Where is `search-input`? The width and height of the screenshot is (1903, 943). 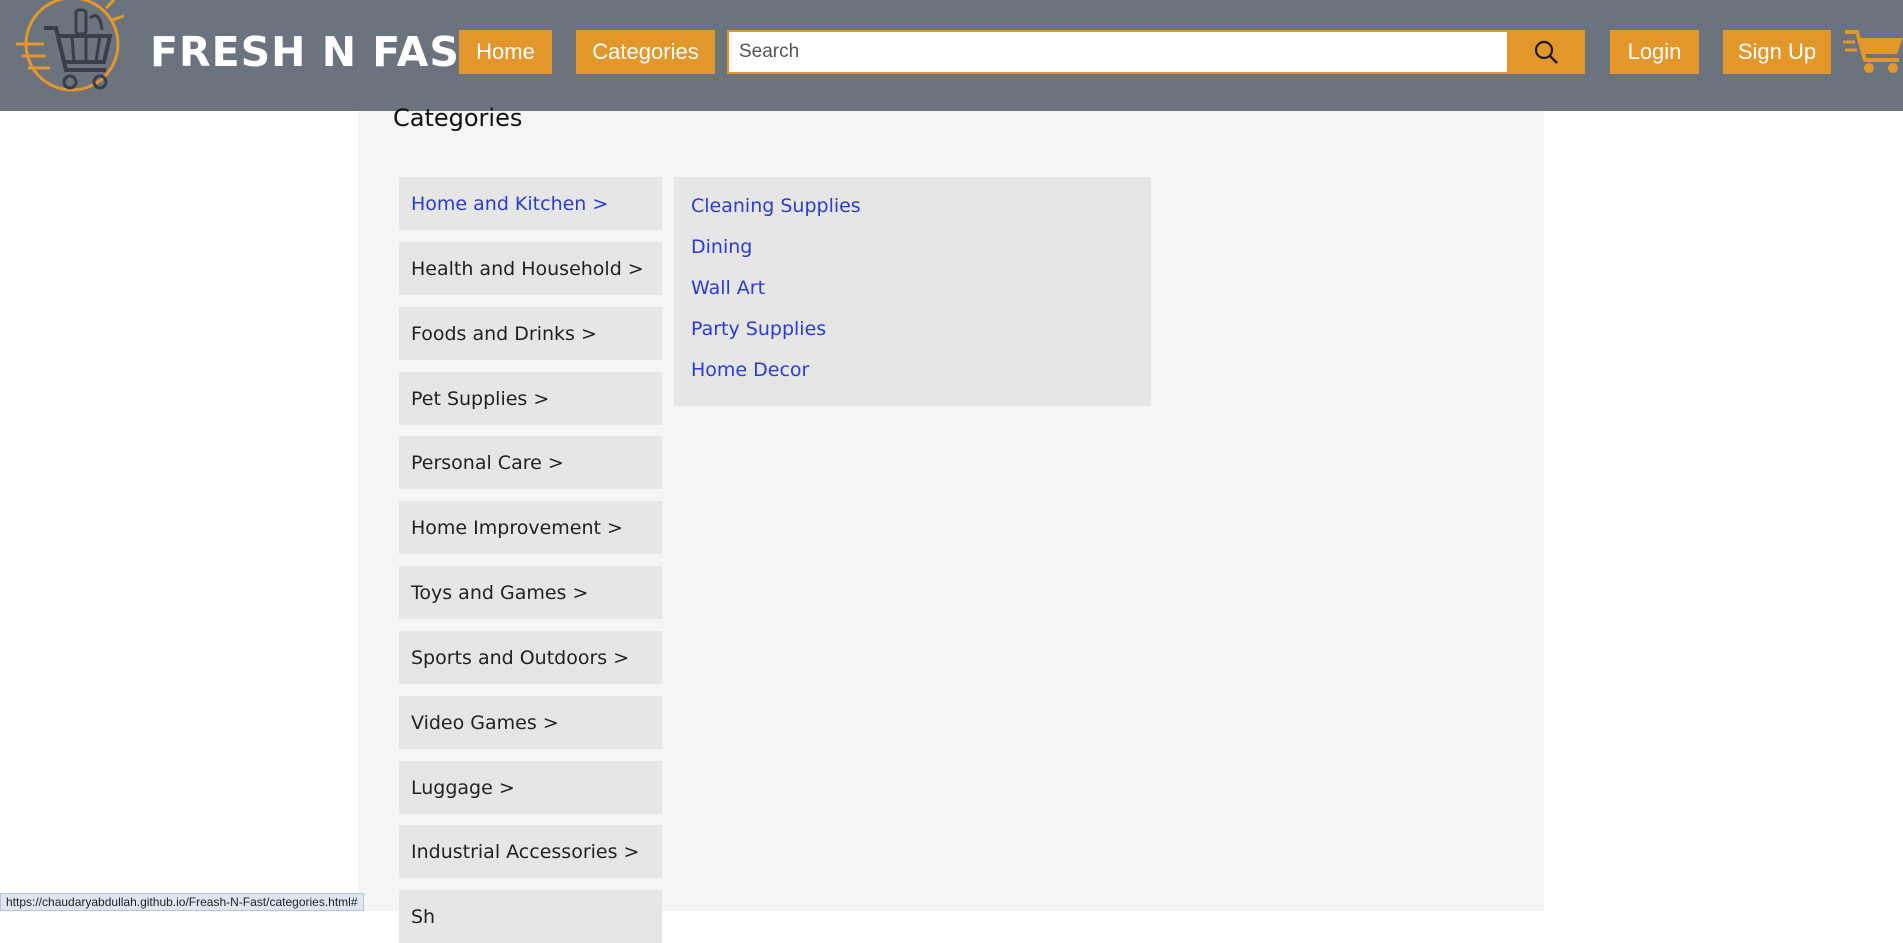
search-input is located at coordinates (1117, 52).